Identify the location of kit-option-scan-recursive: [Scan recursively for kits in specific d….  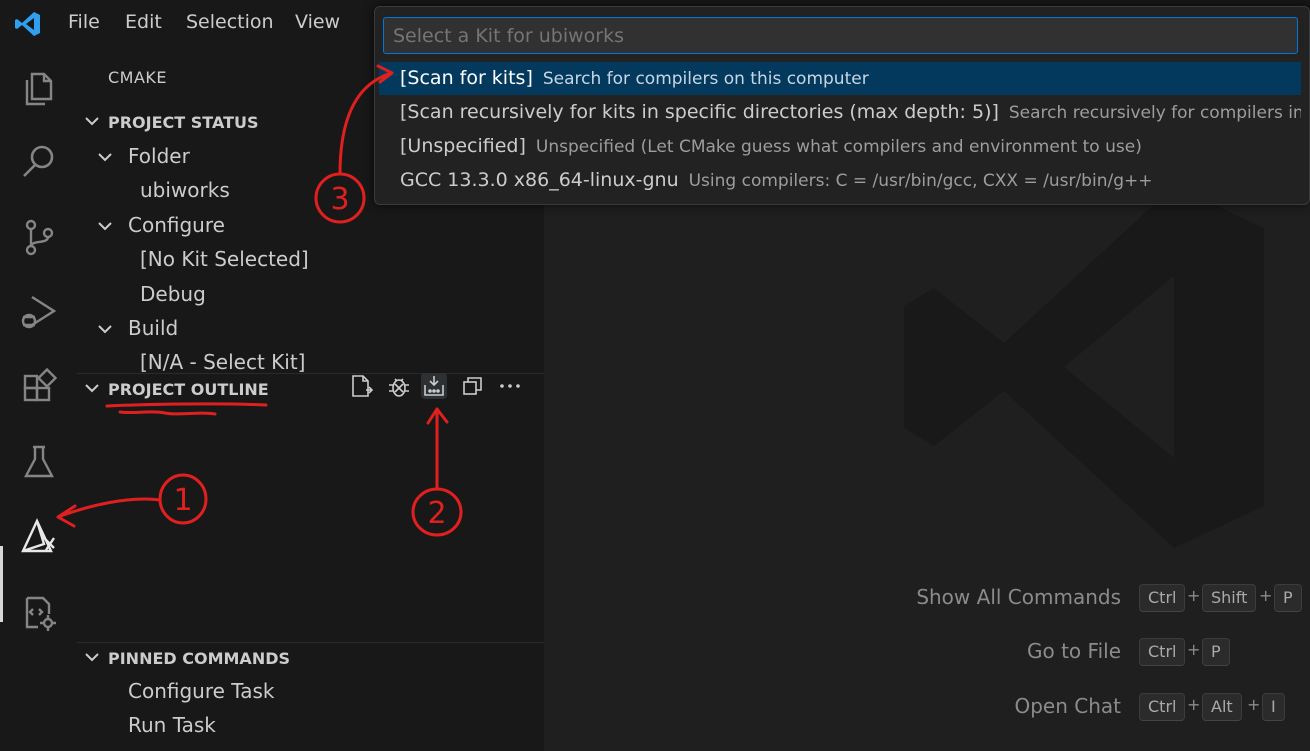
(840, 112).